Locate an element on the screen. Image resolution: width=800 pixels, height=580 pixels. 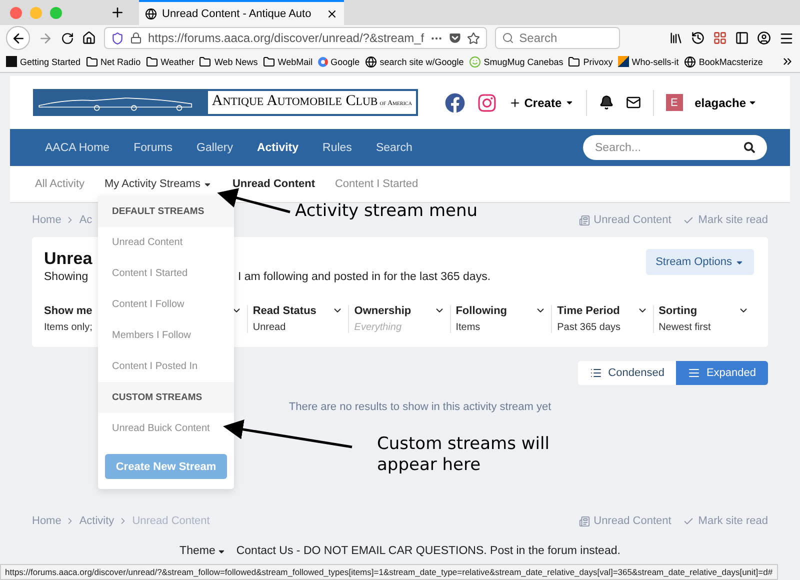
empty-message: There are no results to show in this activity stream yet is located at coordinates (420, 407).